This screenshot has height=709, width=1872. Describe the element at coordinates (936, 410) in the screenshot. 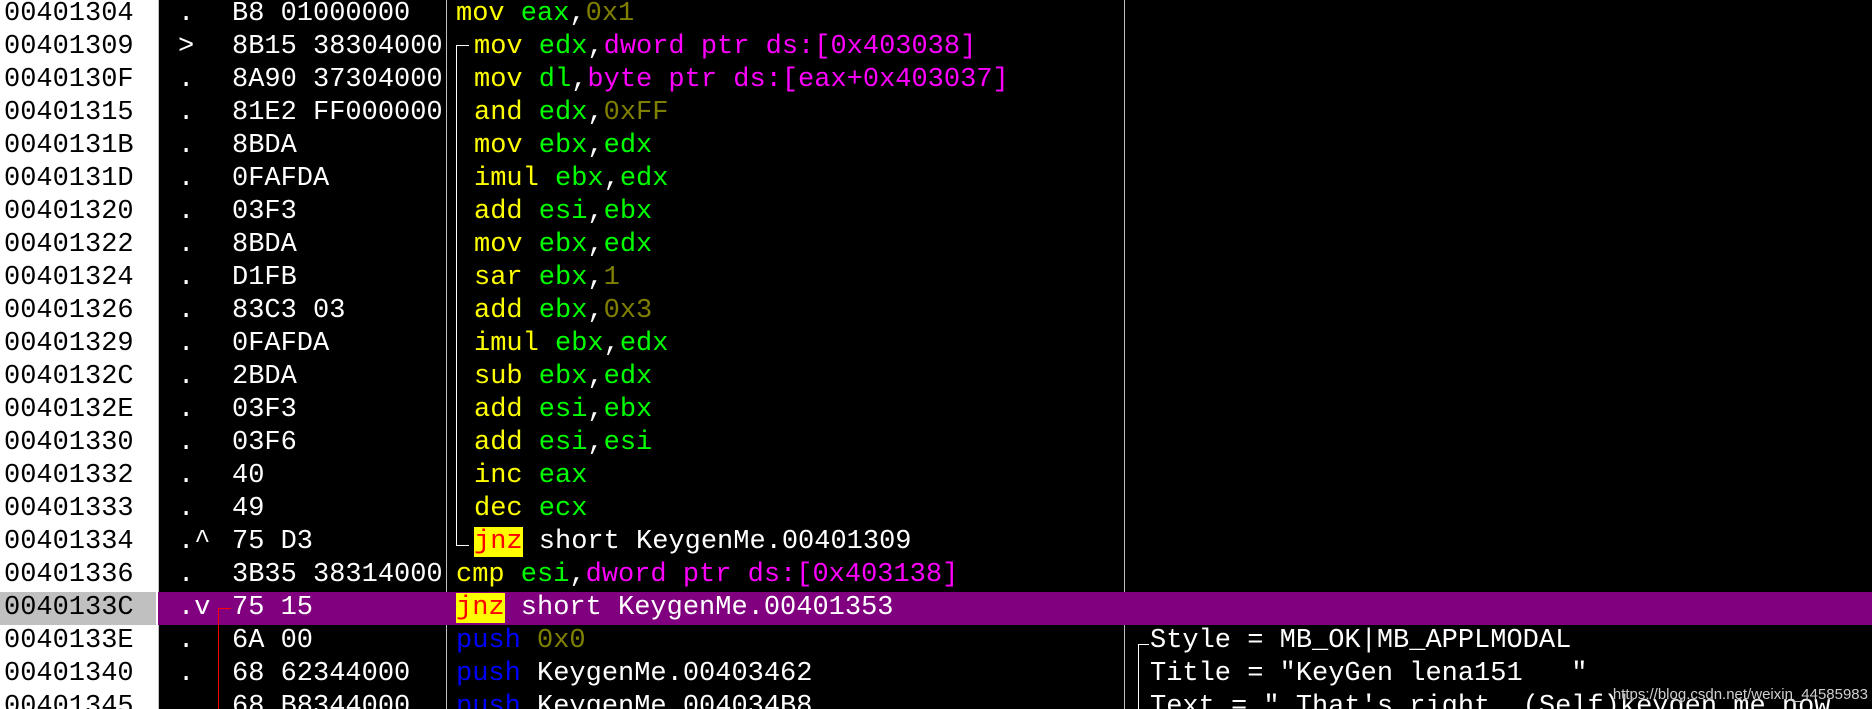

I see `instruction-row: 0040132E. 03F3 add esi,ebx` at that location.